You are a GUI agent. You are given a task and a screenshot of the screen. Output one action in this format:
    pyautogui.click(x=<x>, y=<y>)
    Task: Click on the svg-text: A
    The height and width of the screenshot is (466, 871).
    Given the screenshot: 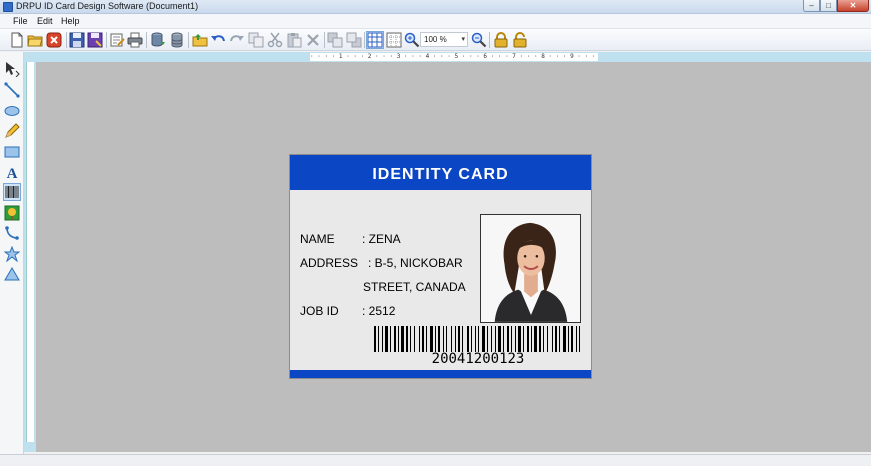 What is the action you would take?
    pyautogui.click(x=12, y=173)
    